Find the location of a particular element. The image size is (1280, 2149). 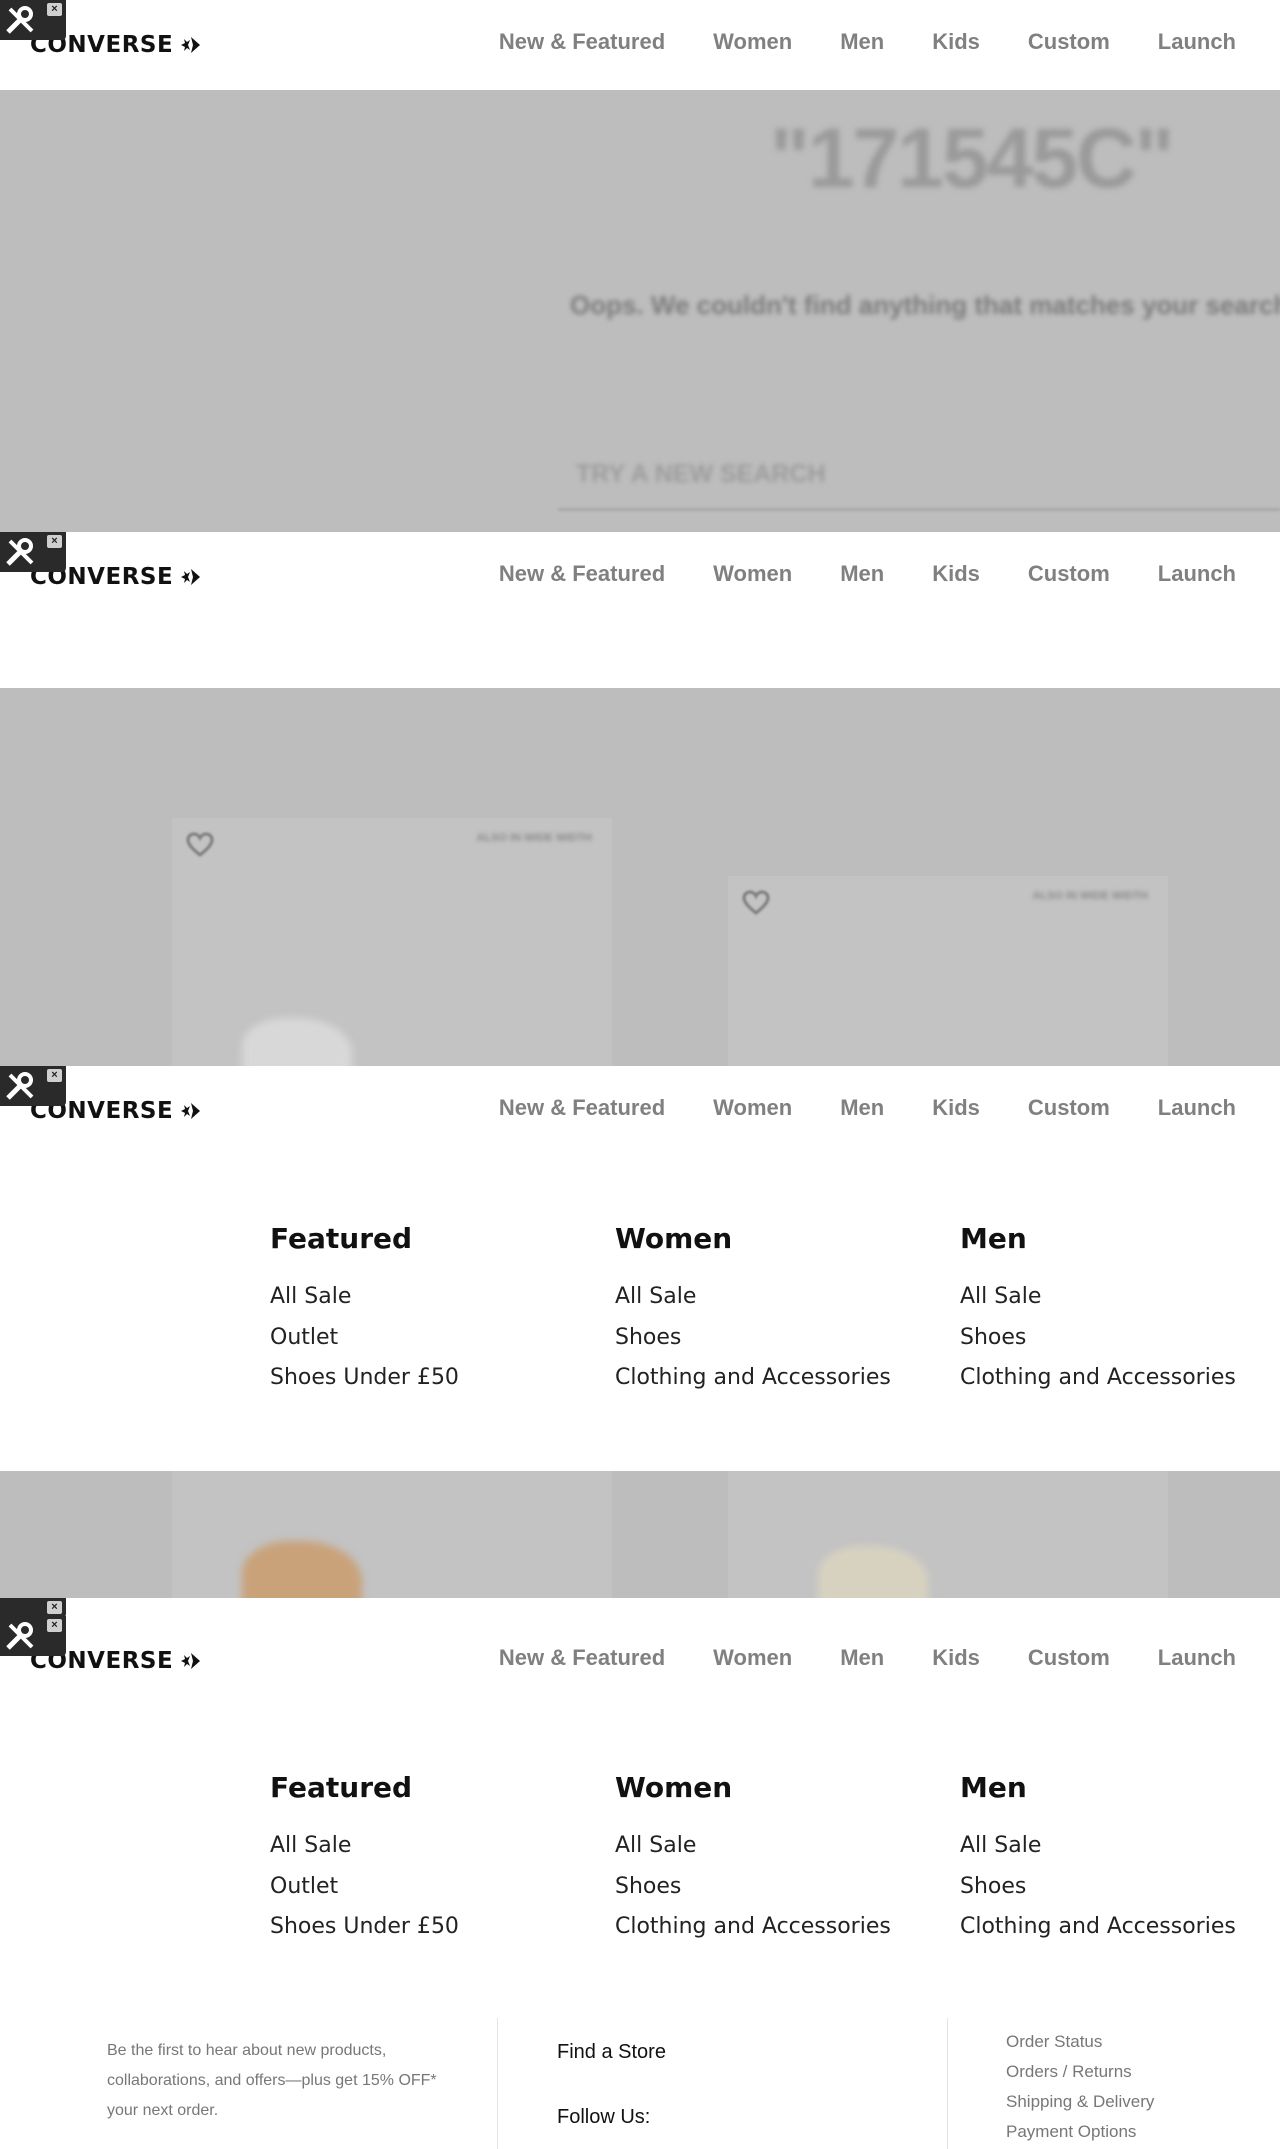

find-store-link: Find a Store is located at coordinates (611, 2052).